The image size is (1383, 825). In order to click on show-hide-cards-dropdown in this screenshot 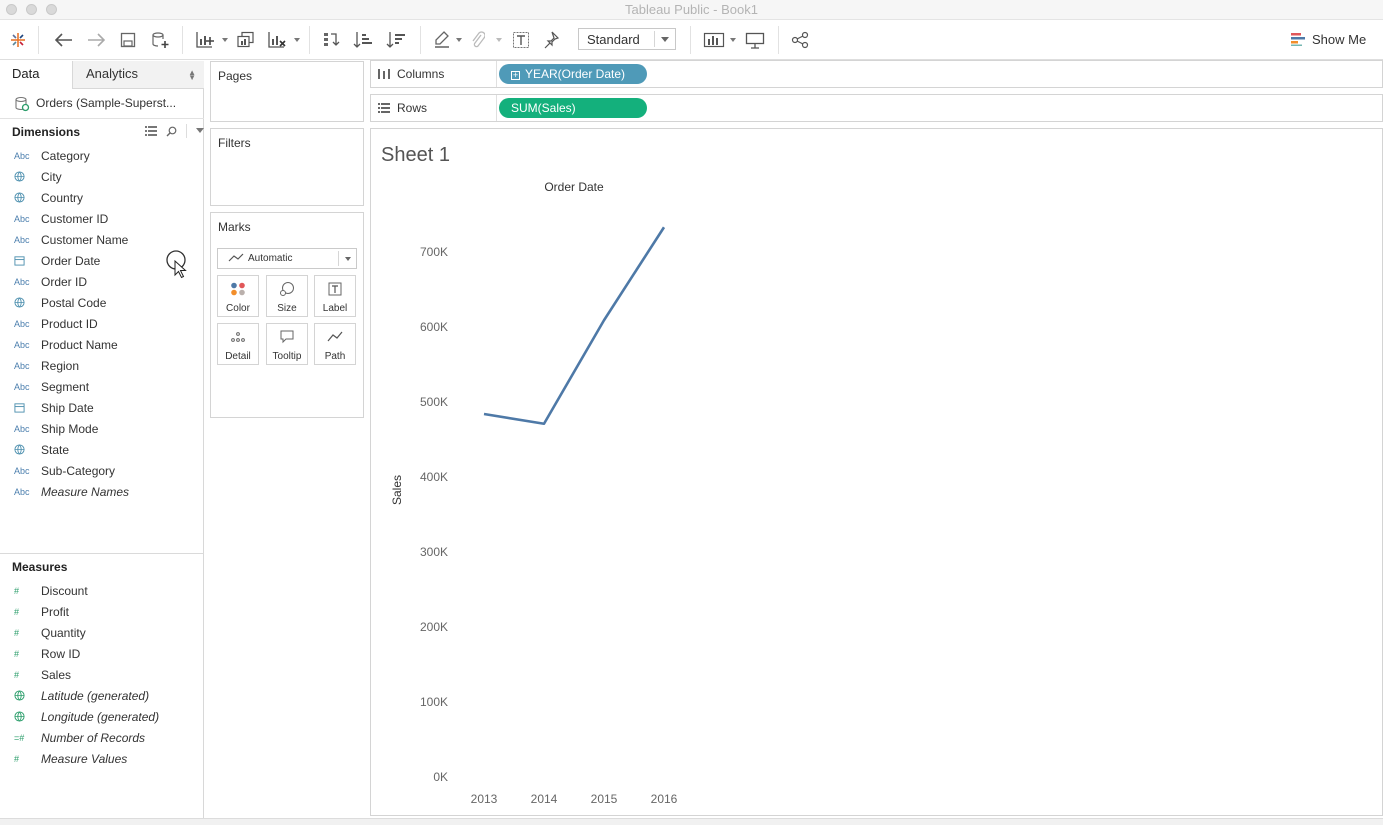, I will do `click(733, 40)`.